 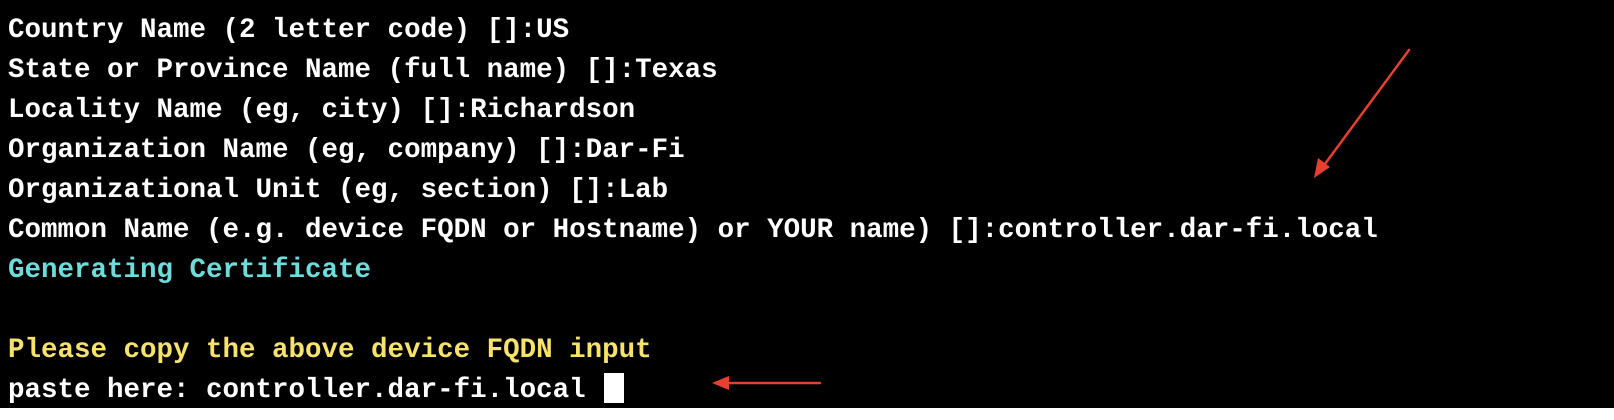 I want to click on block-cursor, so click(x=614, y=388).